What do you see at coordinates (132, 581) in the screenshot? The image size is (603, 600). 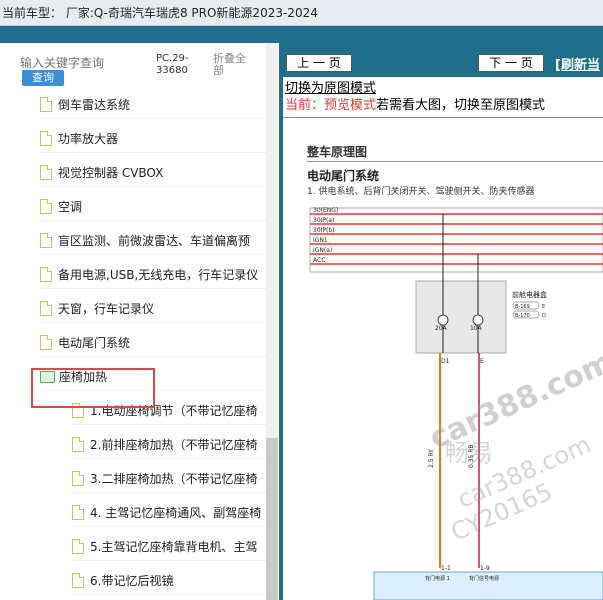 I see `tree-item-label: 6.带记忆后视镜` at bounding box center [132, 581].